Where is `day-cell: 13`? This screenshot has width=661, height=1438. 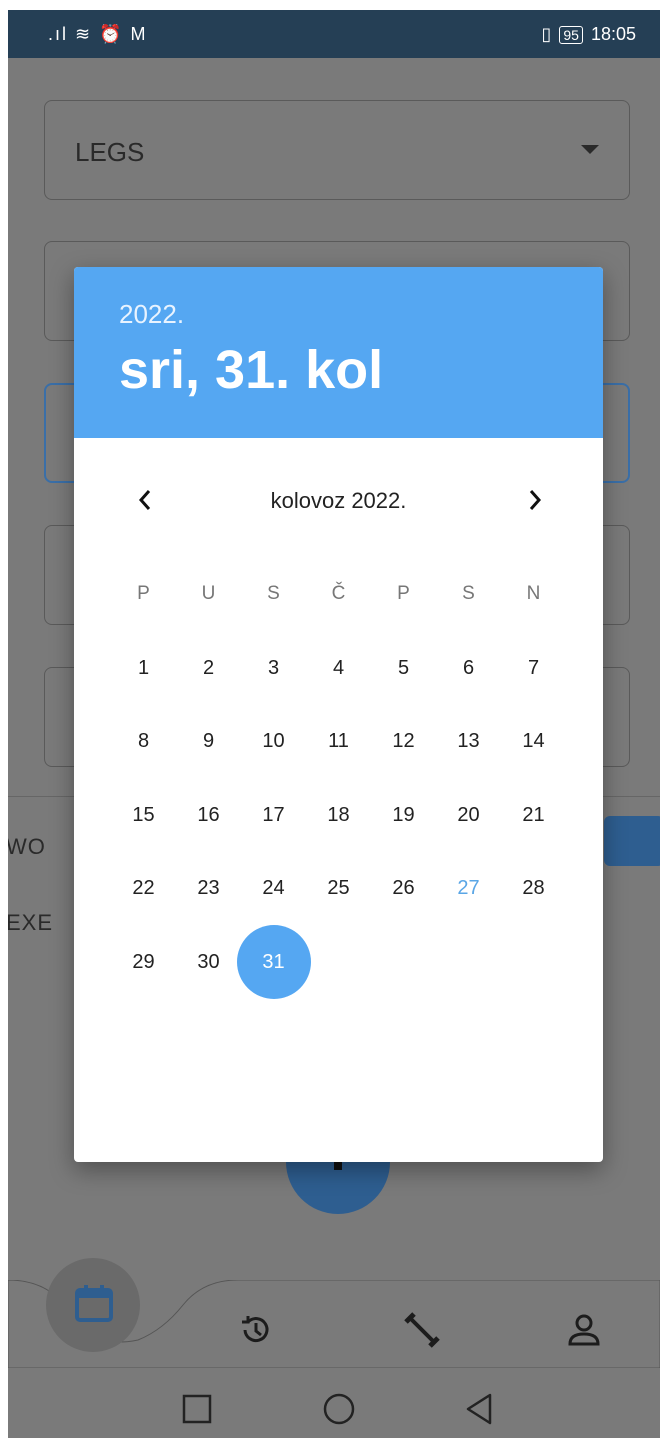 day-cell: 13 is located at coordinates (468, 741).